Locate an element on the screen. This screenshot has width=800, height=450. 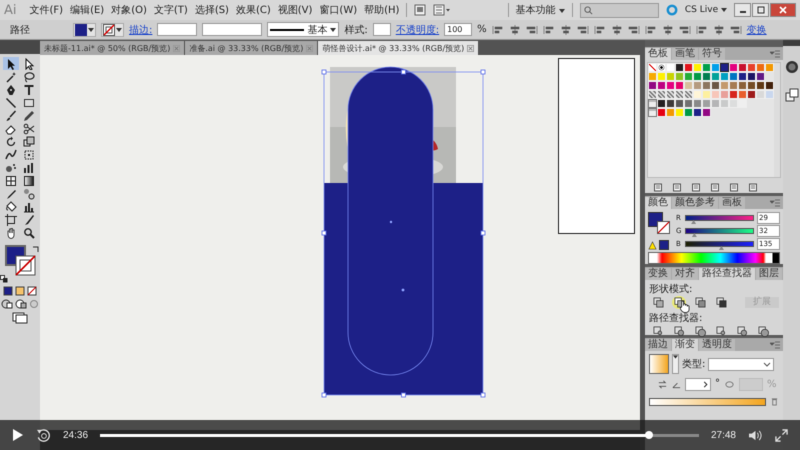
object-type-label: 路径 is located at coordinates (20, 30).